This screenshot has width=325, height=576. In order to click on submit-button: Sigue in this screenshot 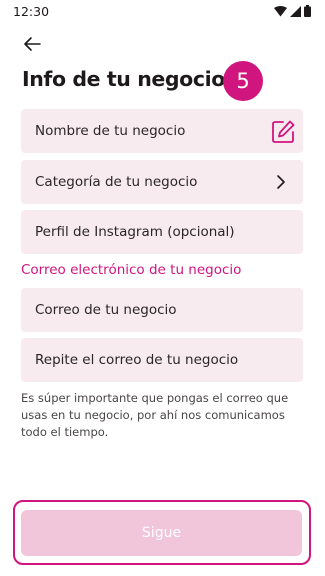, I will do `click(161, 533)`.